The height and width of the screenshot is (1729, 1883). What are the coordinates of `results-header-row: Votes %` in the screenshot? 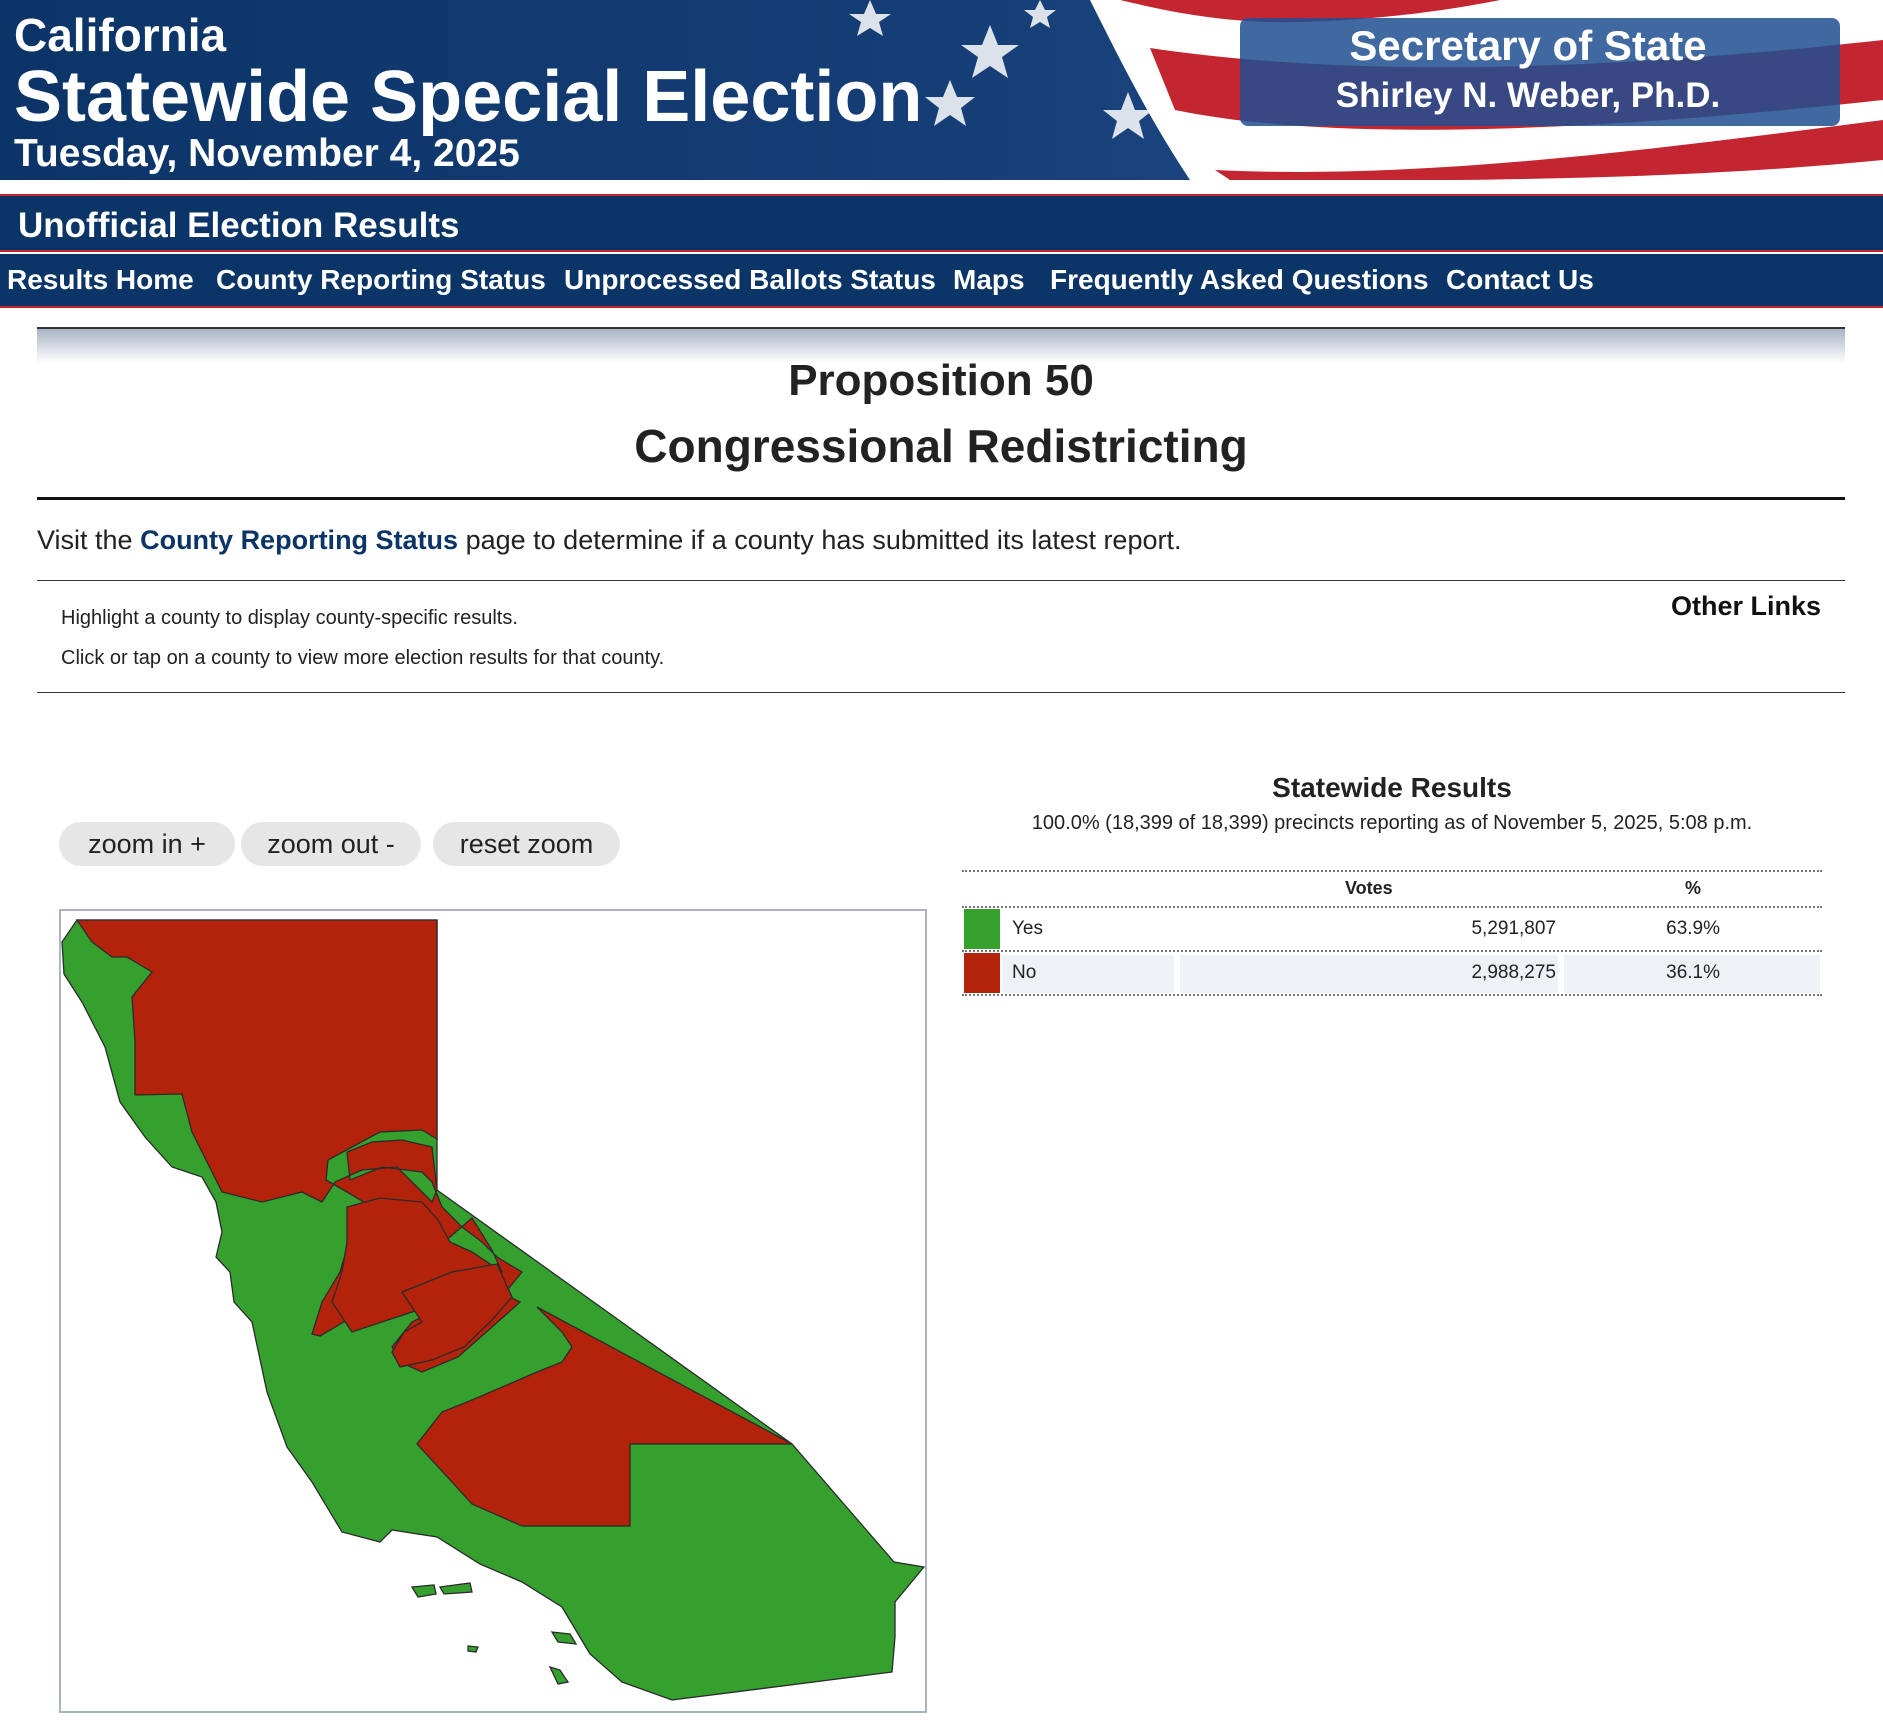 It's located at (1392, 890).